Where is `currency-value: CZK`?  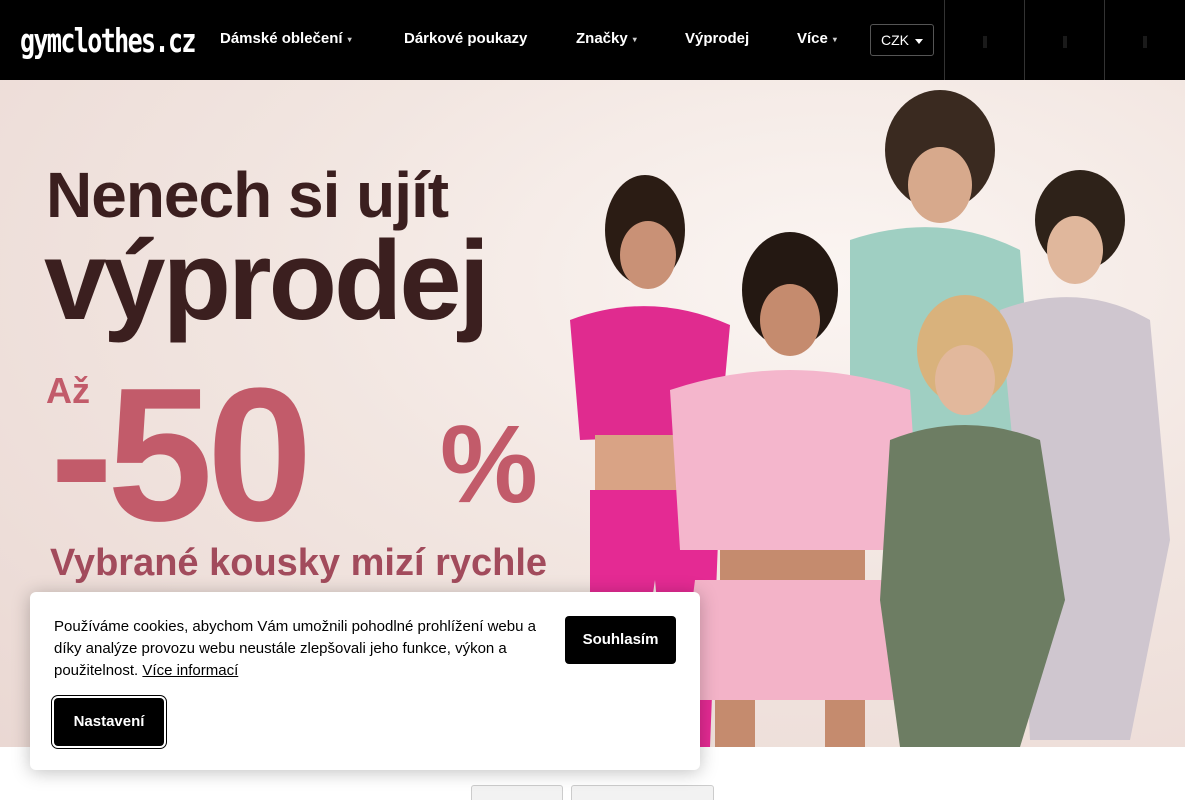 currency-value: CZK is located at coordinates (895, 40).